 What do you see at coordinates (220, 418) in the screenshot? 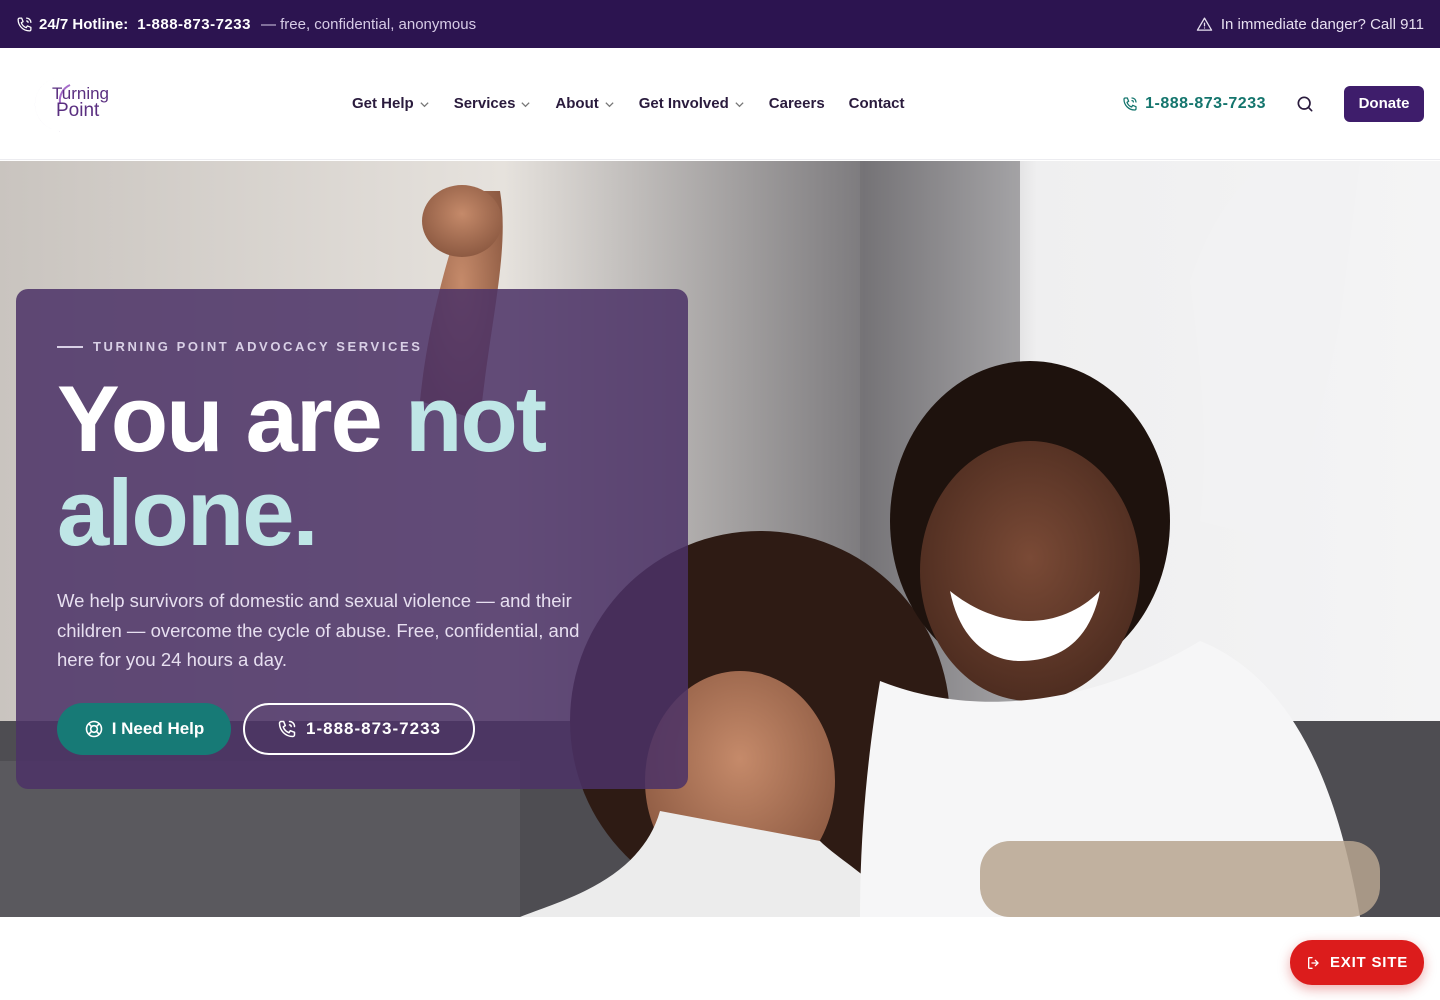
I see `headline-part1: You are` at bounding box center [220, 418].